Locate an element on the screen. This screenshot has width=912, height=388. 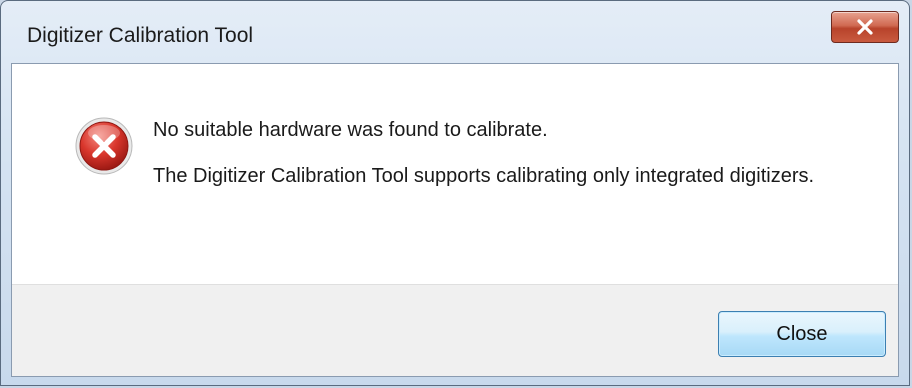
close-icon is located at coordinates (865, 27).